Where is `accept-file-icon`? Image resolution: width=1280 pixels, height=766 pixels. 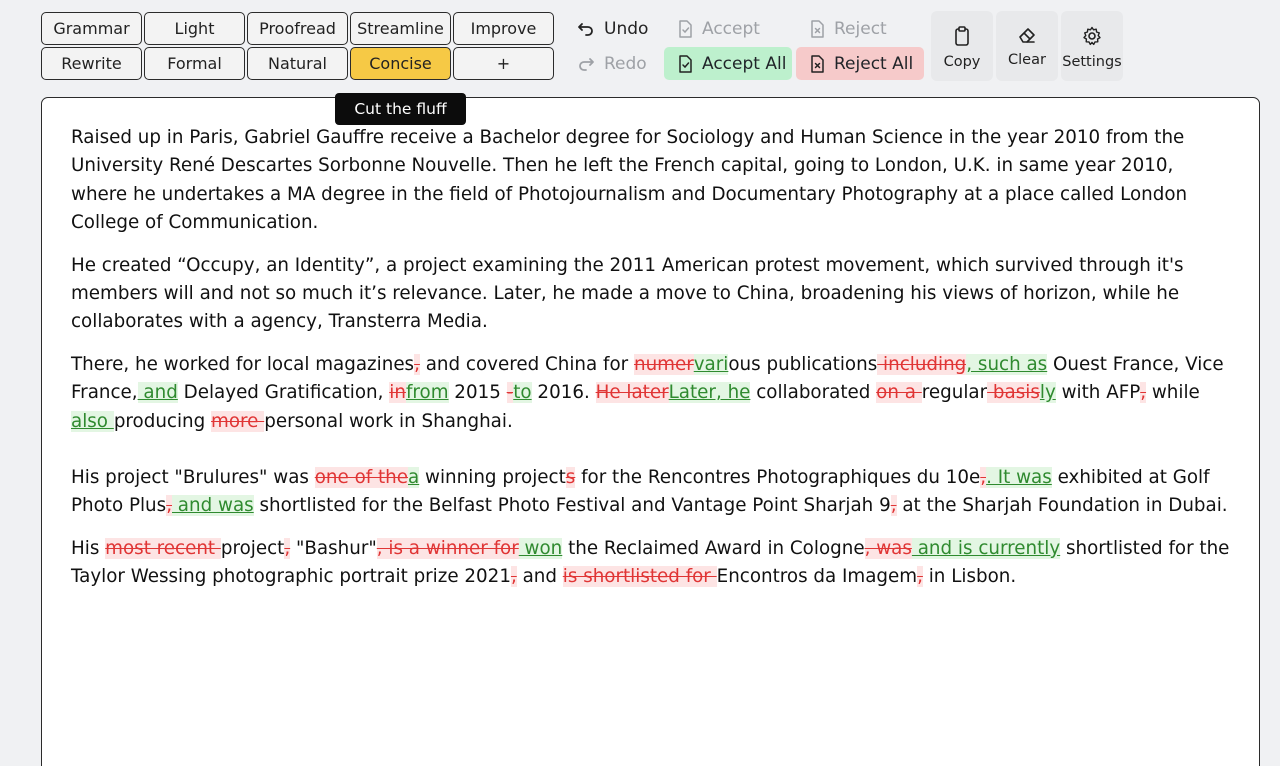
accept-file-icon is located at coordinates (685, 28).